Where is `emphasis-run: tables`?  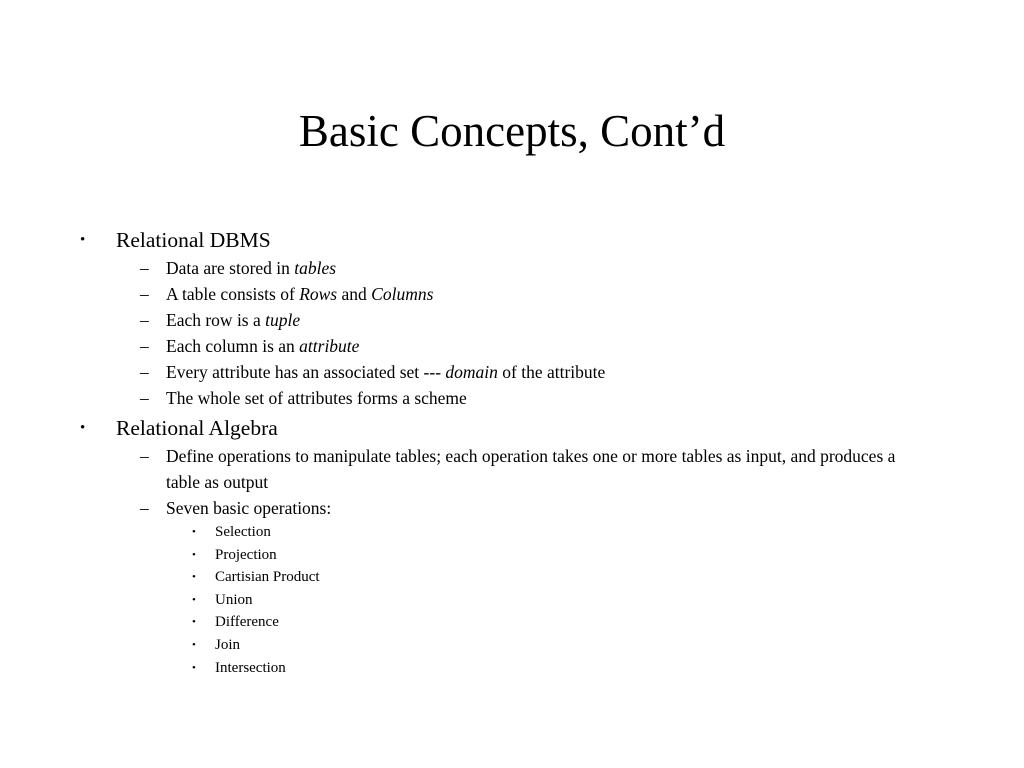 emphasis-run: tables is located at coordinates (315, 268).